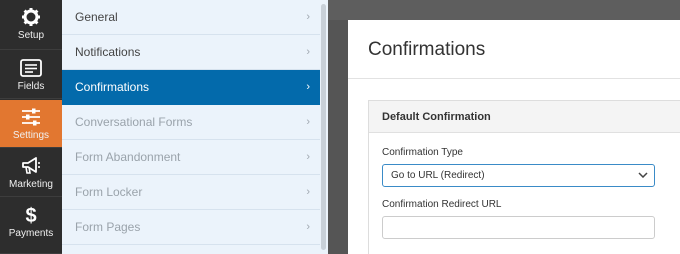  Describe the element at coordinates (191, 227) in the screenshot. I see `submenu-item-form-pages: Form Pages ›` at that location.